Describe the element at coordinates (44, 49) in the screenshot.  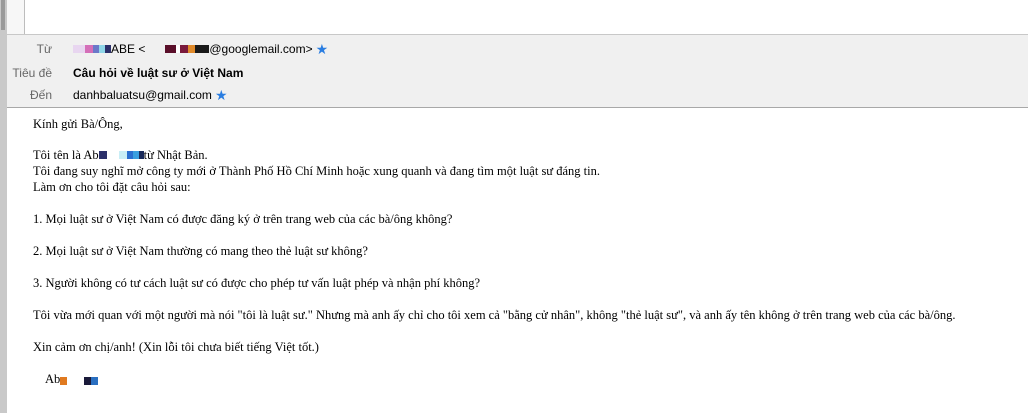
I see `from-label: Từ` at that location.